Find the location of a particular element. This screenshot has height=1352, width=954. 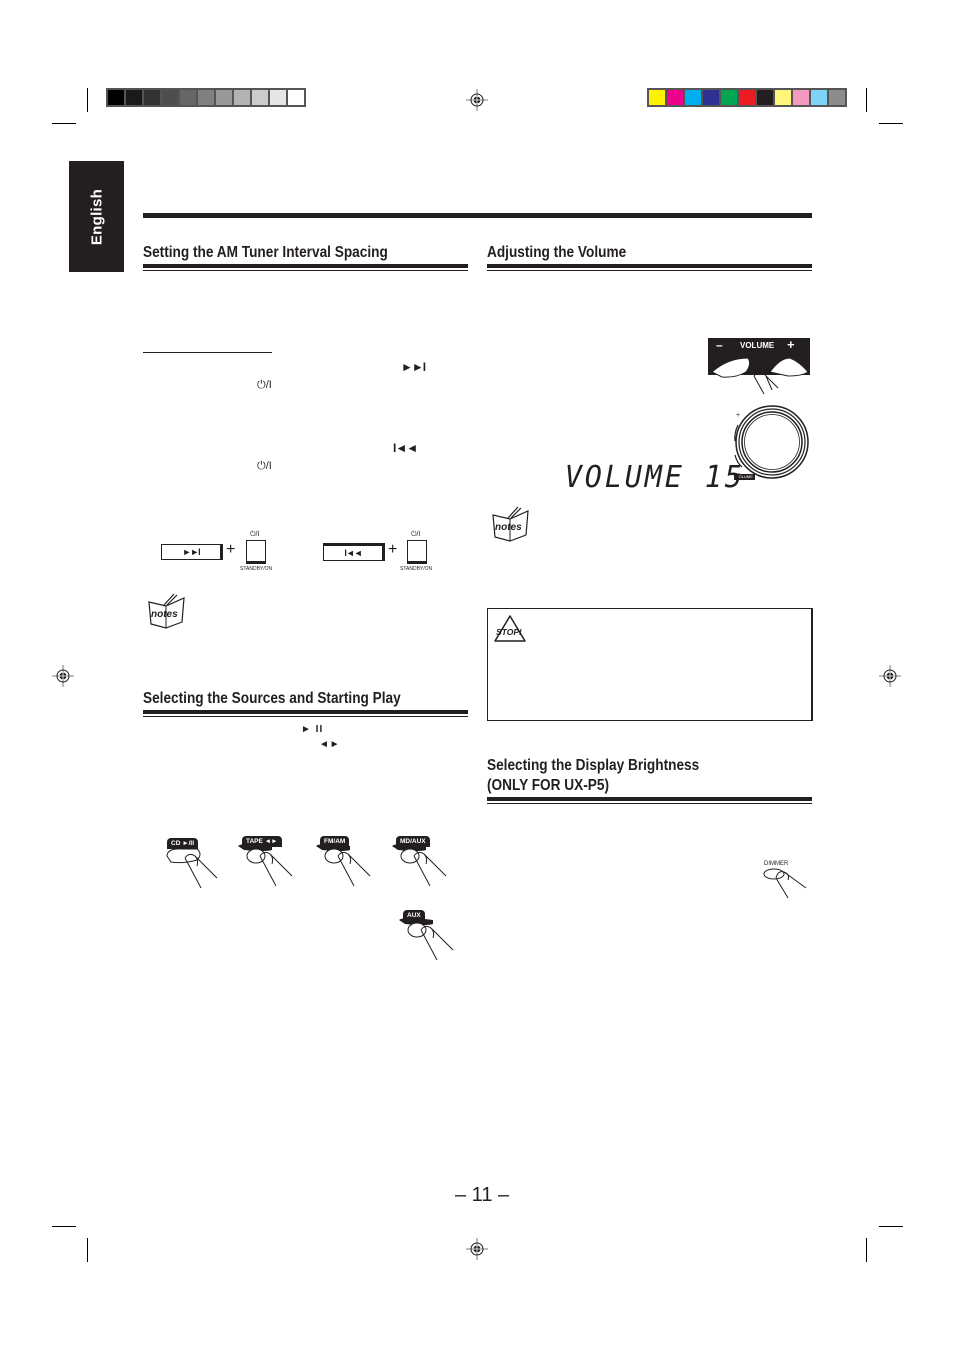

prev-track-icon: I◄◄ is located at coordinates (405, 448).